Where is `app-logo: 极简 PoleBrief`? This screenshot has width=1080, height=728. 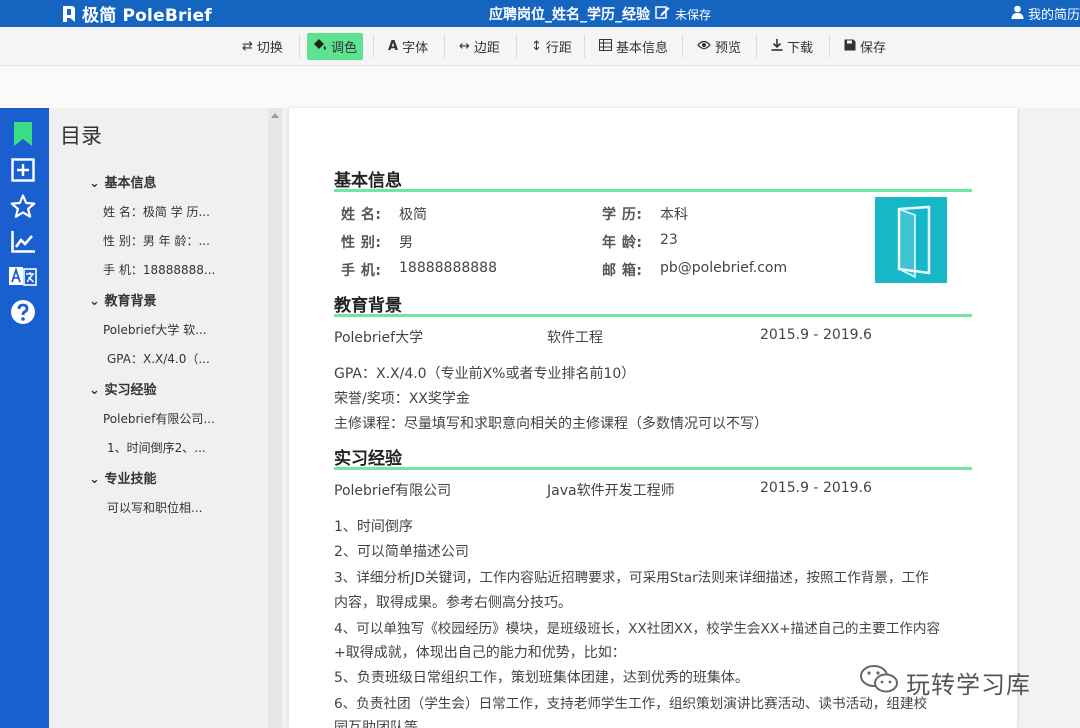
app-logo: 极简 PoleBrief is located at coordinates (136, 14).